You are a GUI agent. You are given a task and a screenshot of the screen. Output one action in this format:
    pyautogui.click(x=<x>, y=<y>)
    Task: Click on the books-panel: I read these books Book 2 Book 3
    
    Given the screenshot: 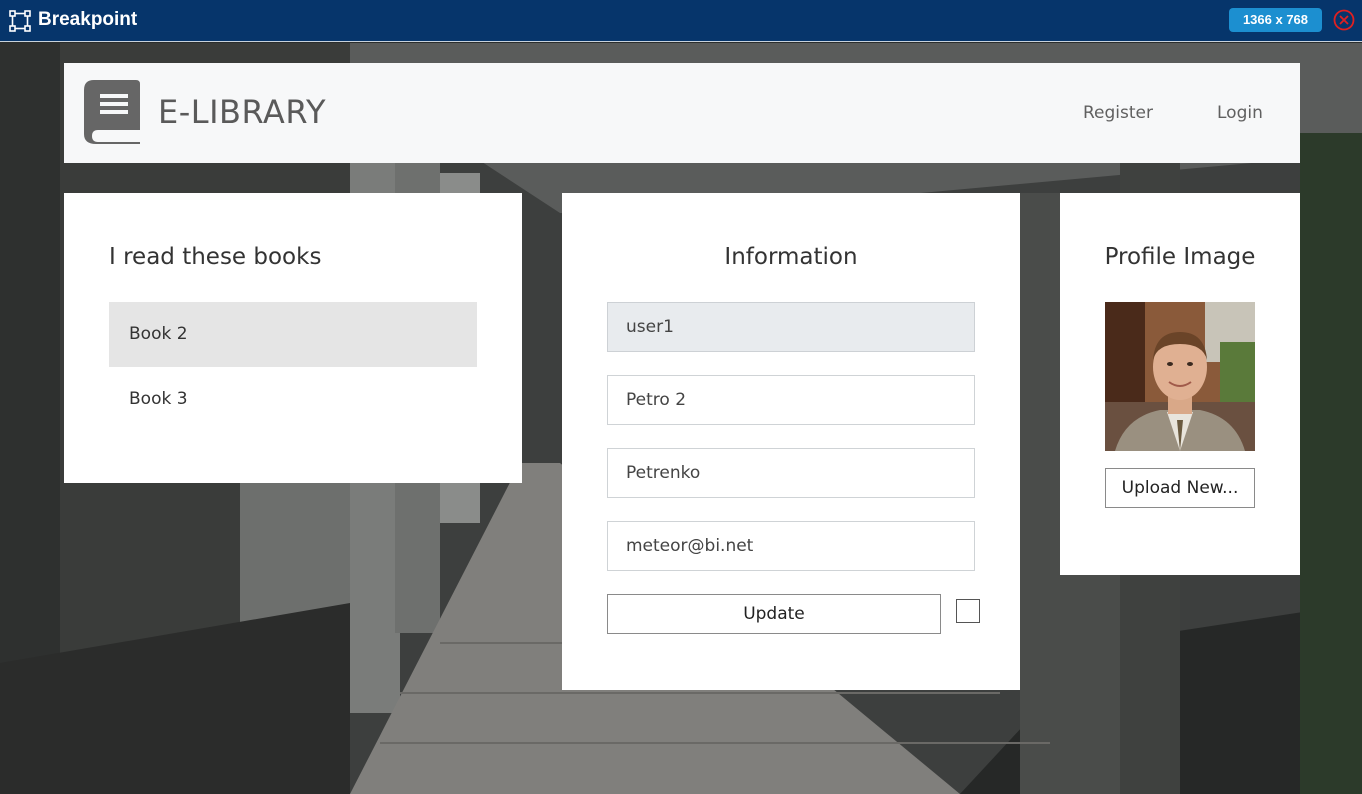 What is the action you would take?
    pyautogui.click(x=293, y=338)
    